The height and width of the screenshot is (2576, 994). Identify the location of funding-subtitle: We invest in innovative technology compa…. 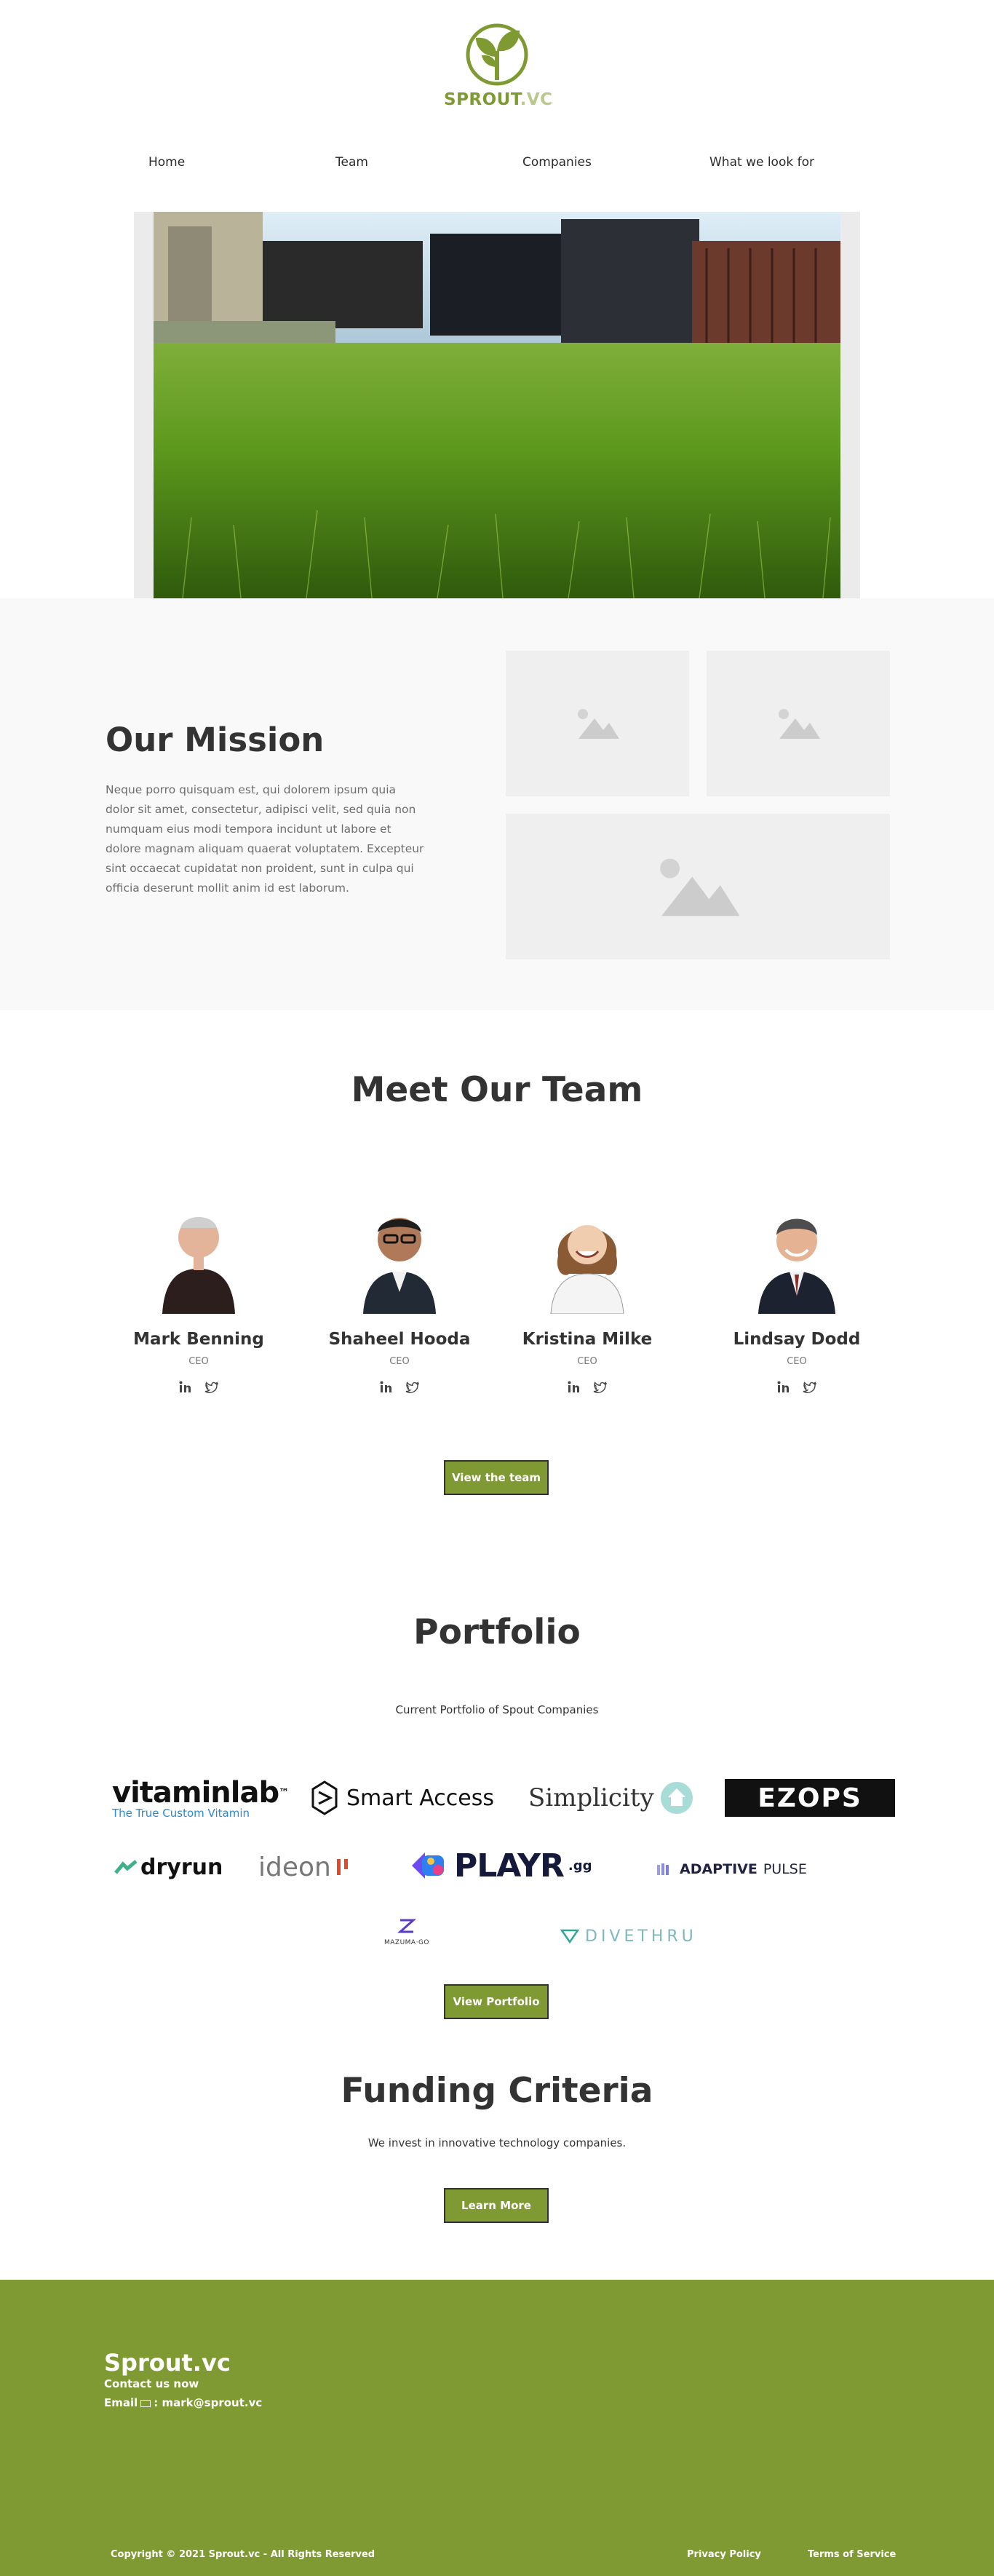
(497, 2142).